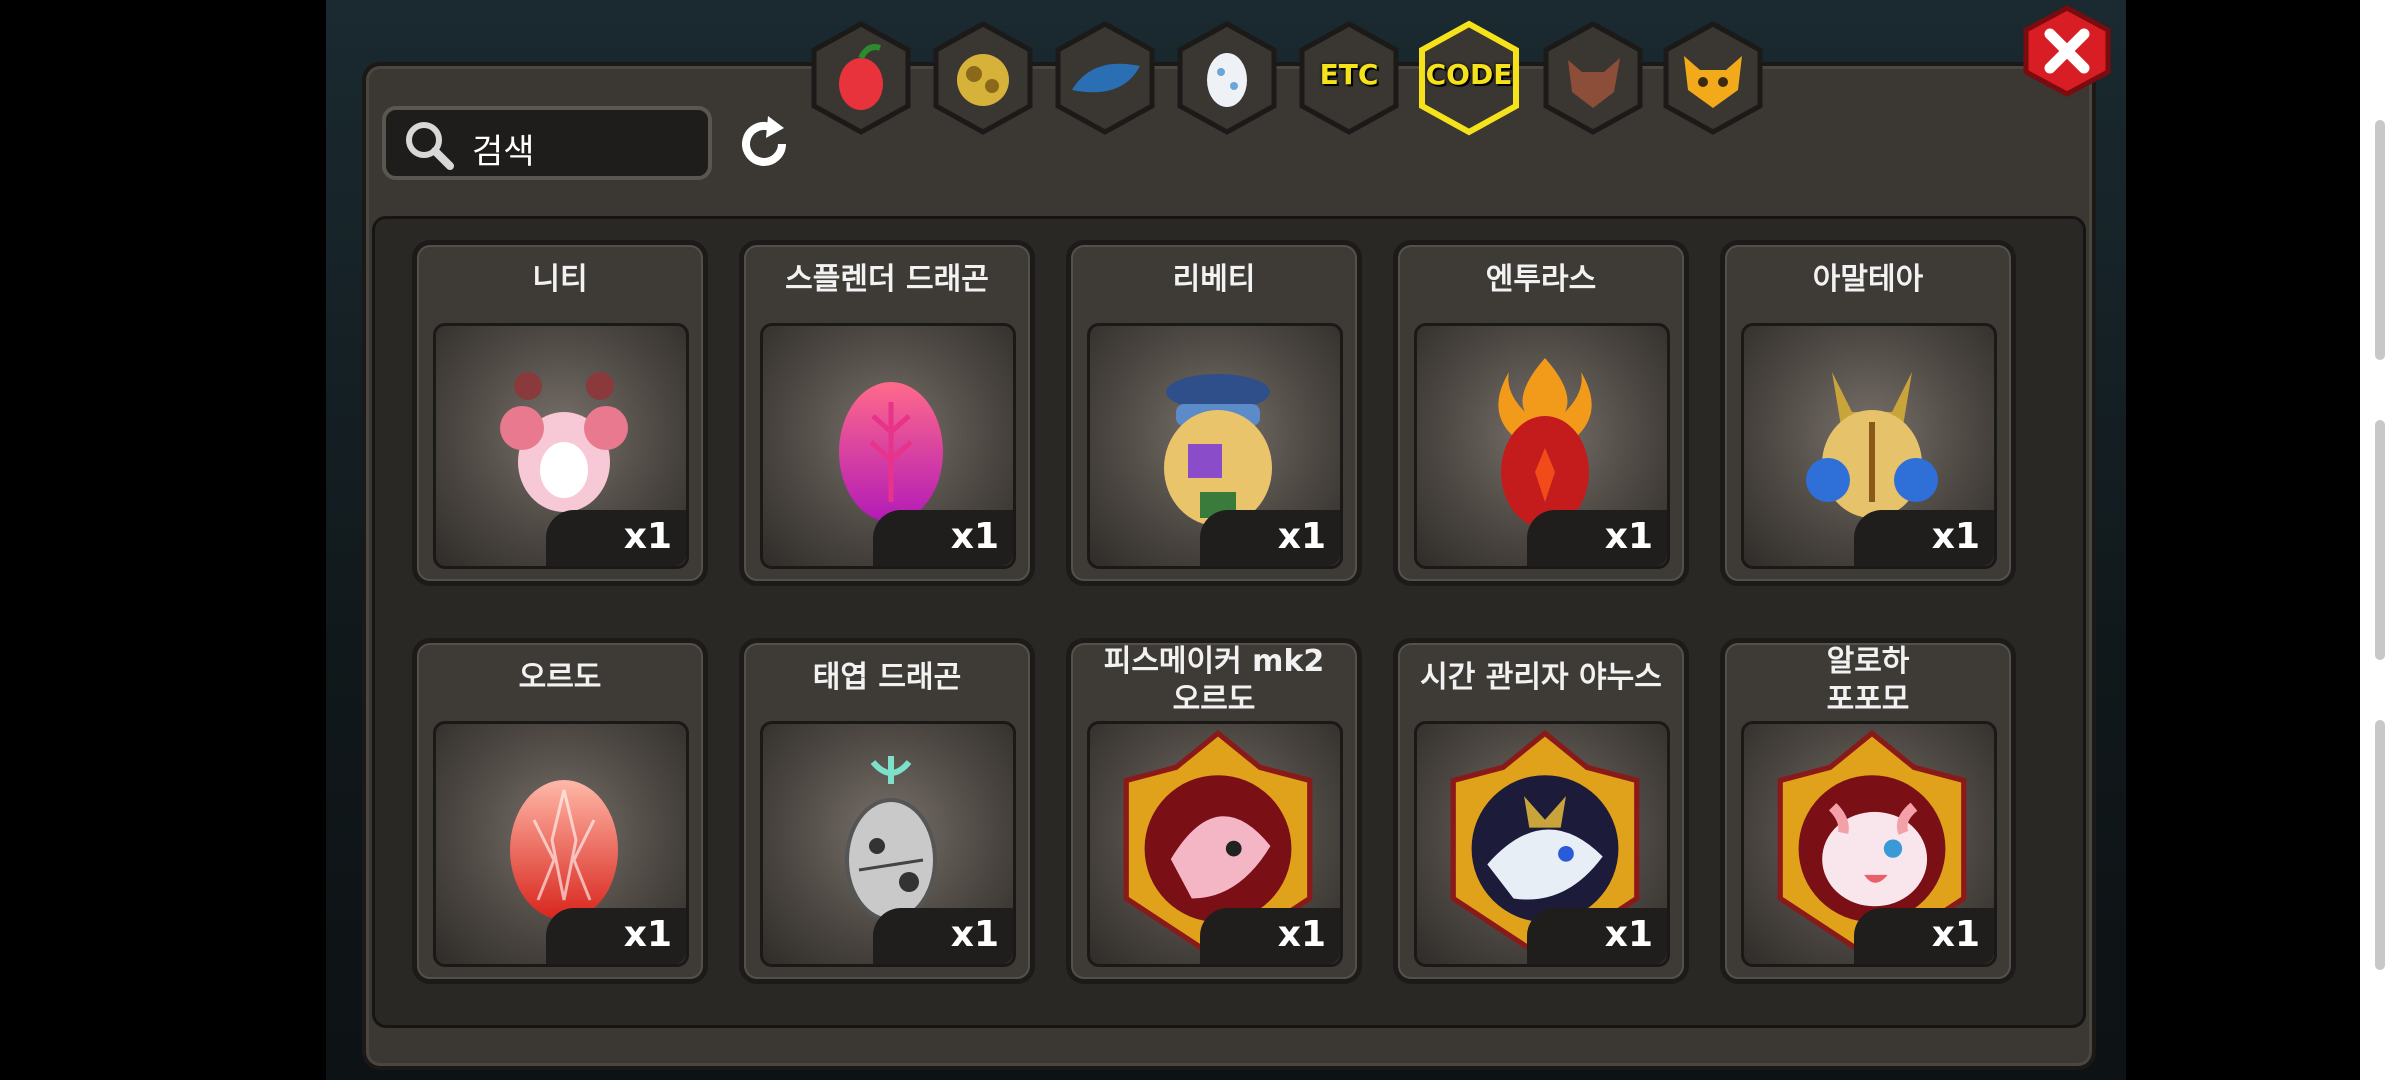  I want to click on item-title: 태엽 드래곤, so click(887, 677).